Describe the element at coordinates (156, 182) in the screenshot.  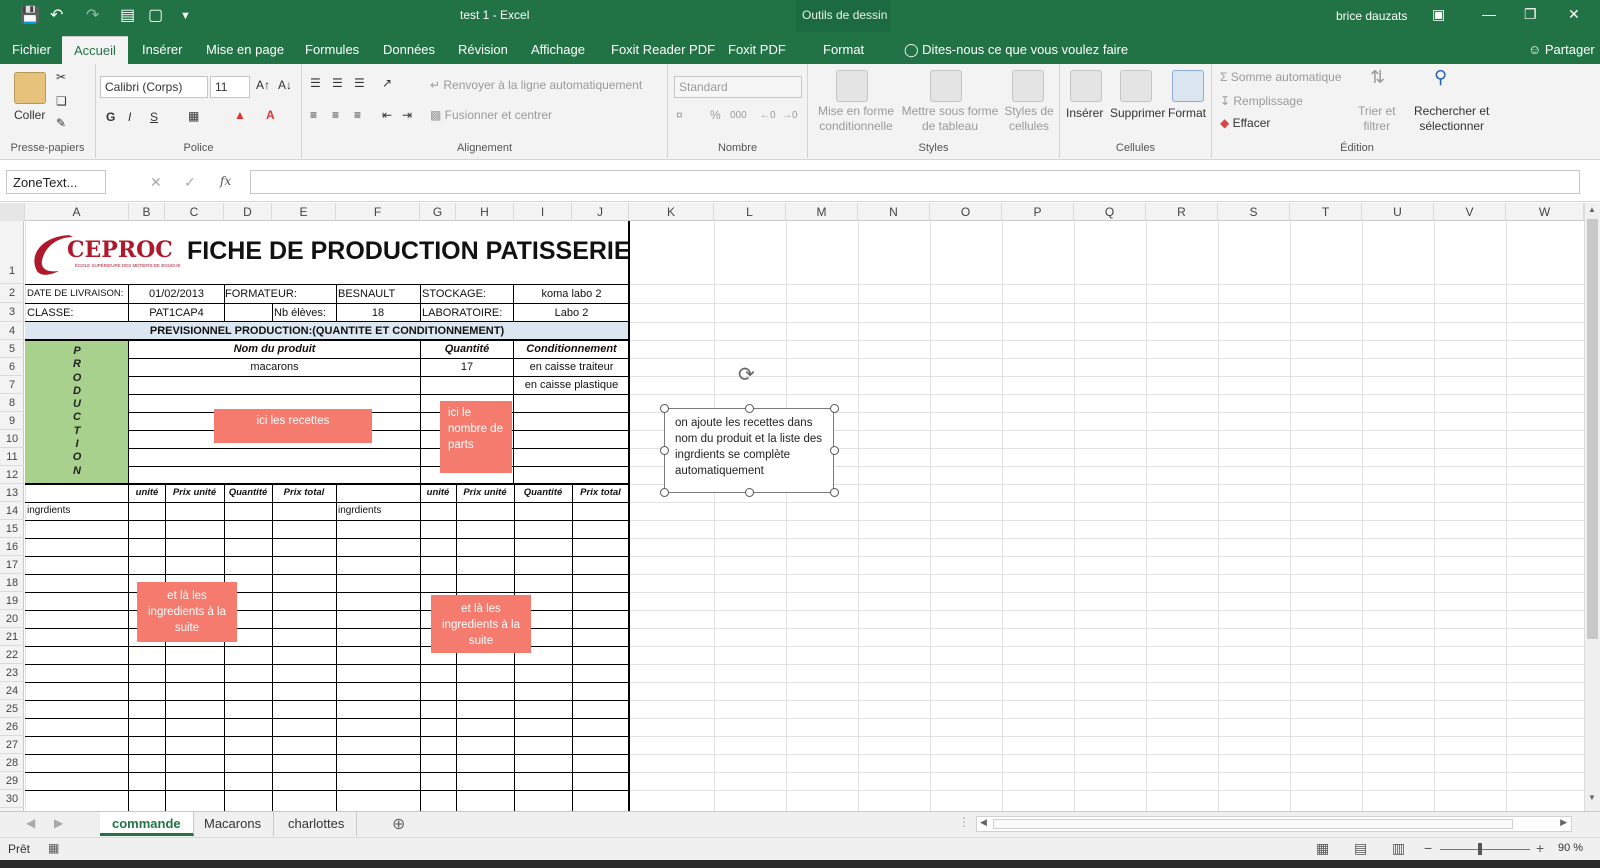
I see `cancel-entry-icon: ✕` at that location.